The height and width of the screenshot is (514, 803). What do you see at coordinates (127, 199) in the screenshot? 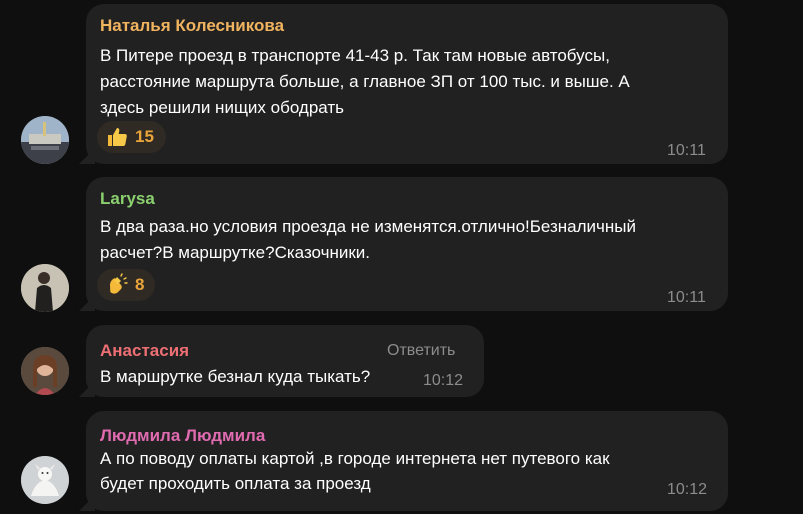
I see `author-name: Larysa` at bounding box center [127, 199].